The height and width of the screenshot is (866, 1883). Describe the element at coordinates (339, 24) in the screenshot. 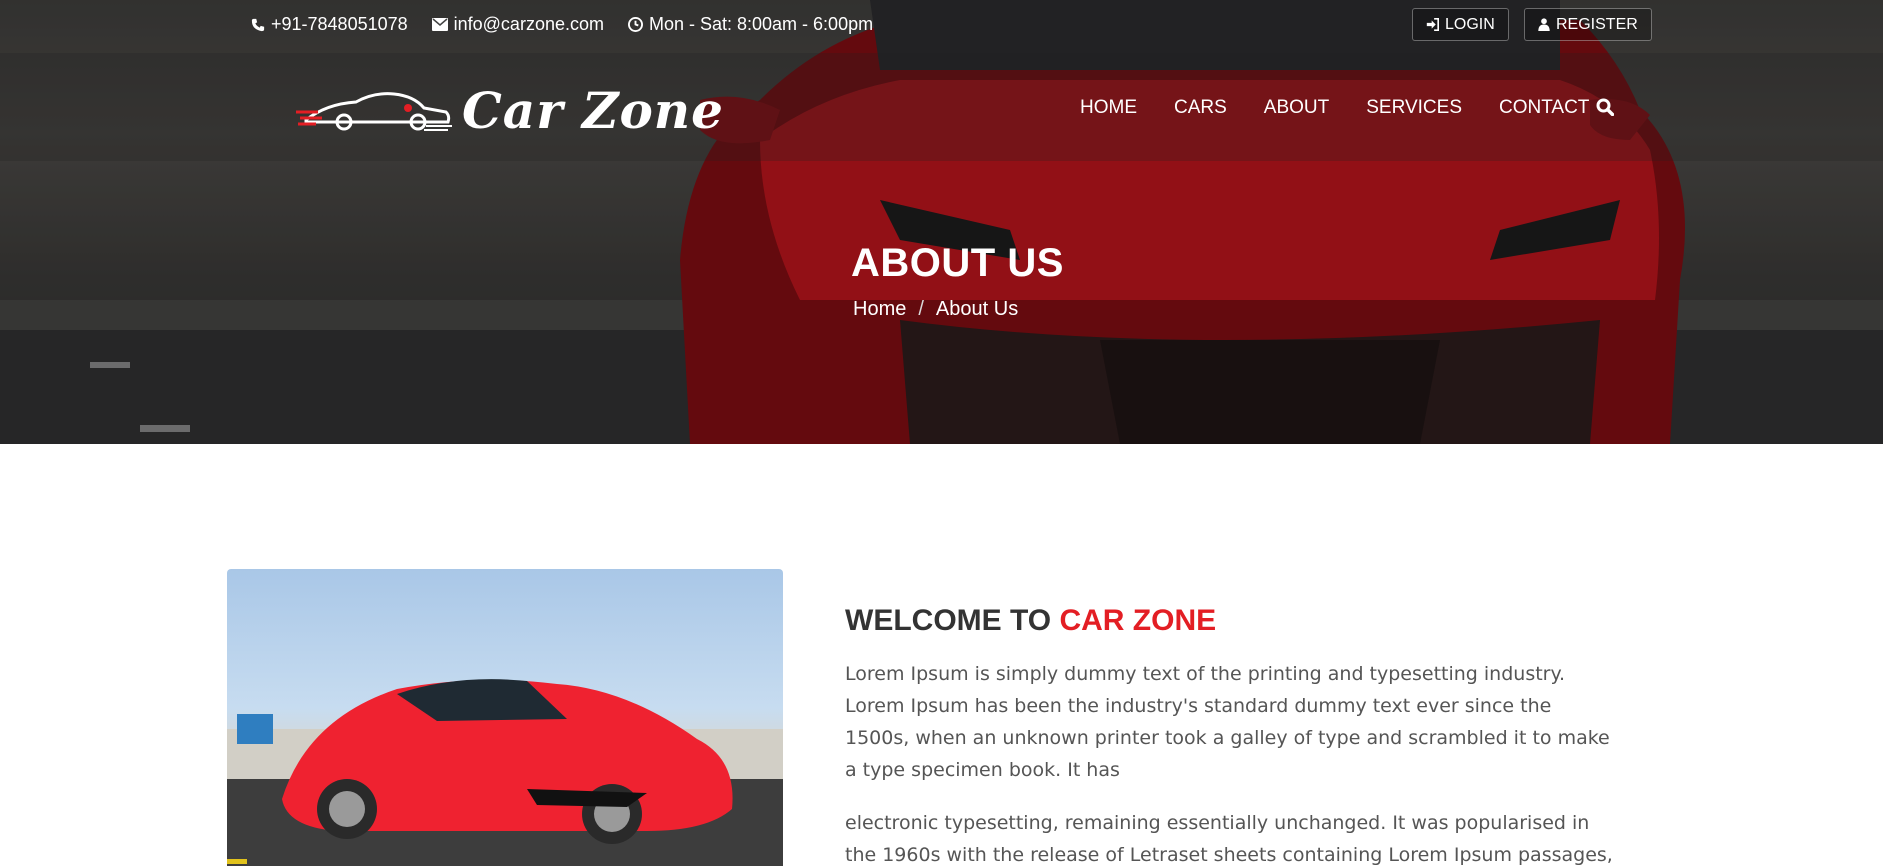

I see `phone-text: +91-7848051078` at that location.